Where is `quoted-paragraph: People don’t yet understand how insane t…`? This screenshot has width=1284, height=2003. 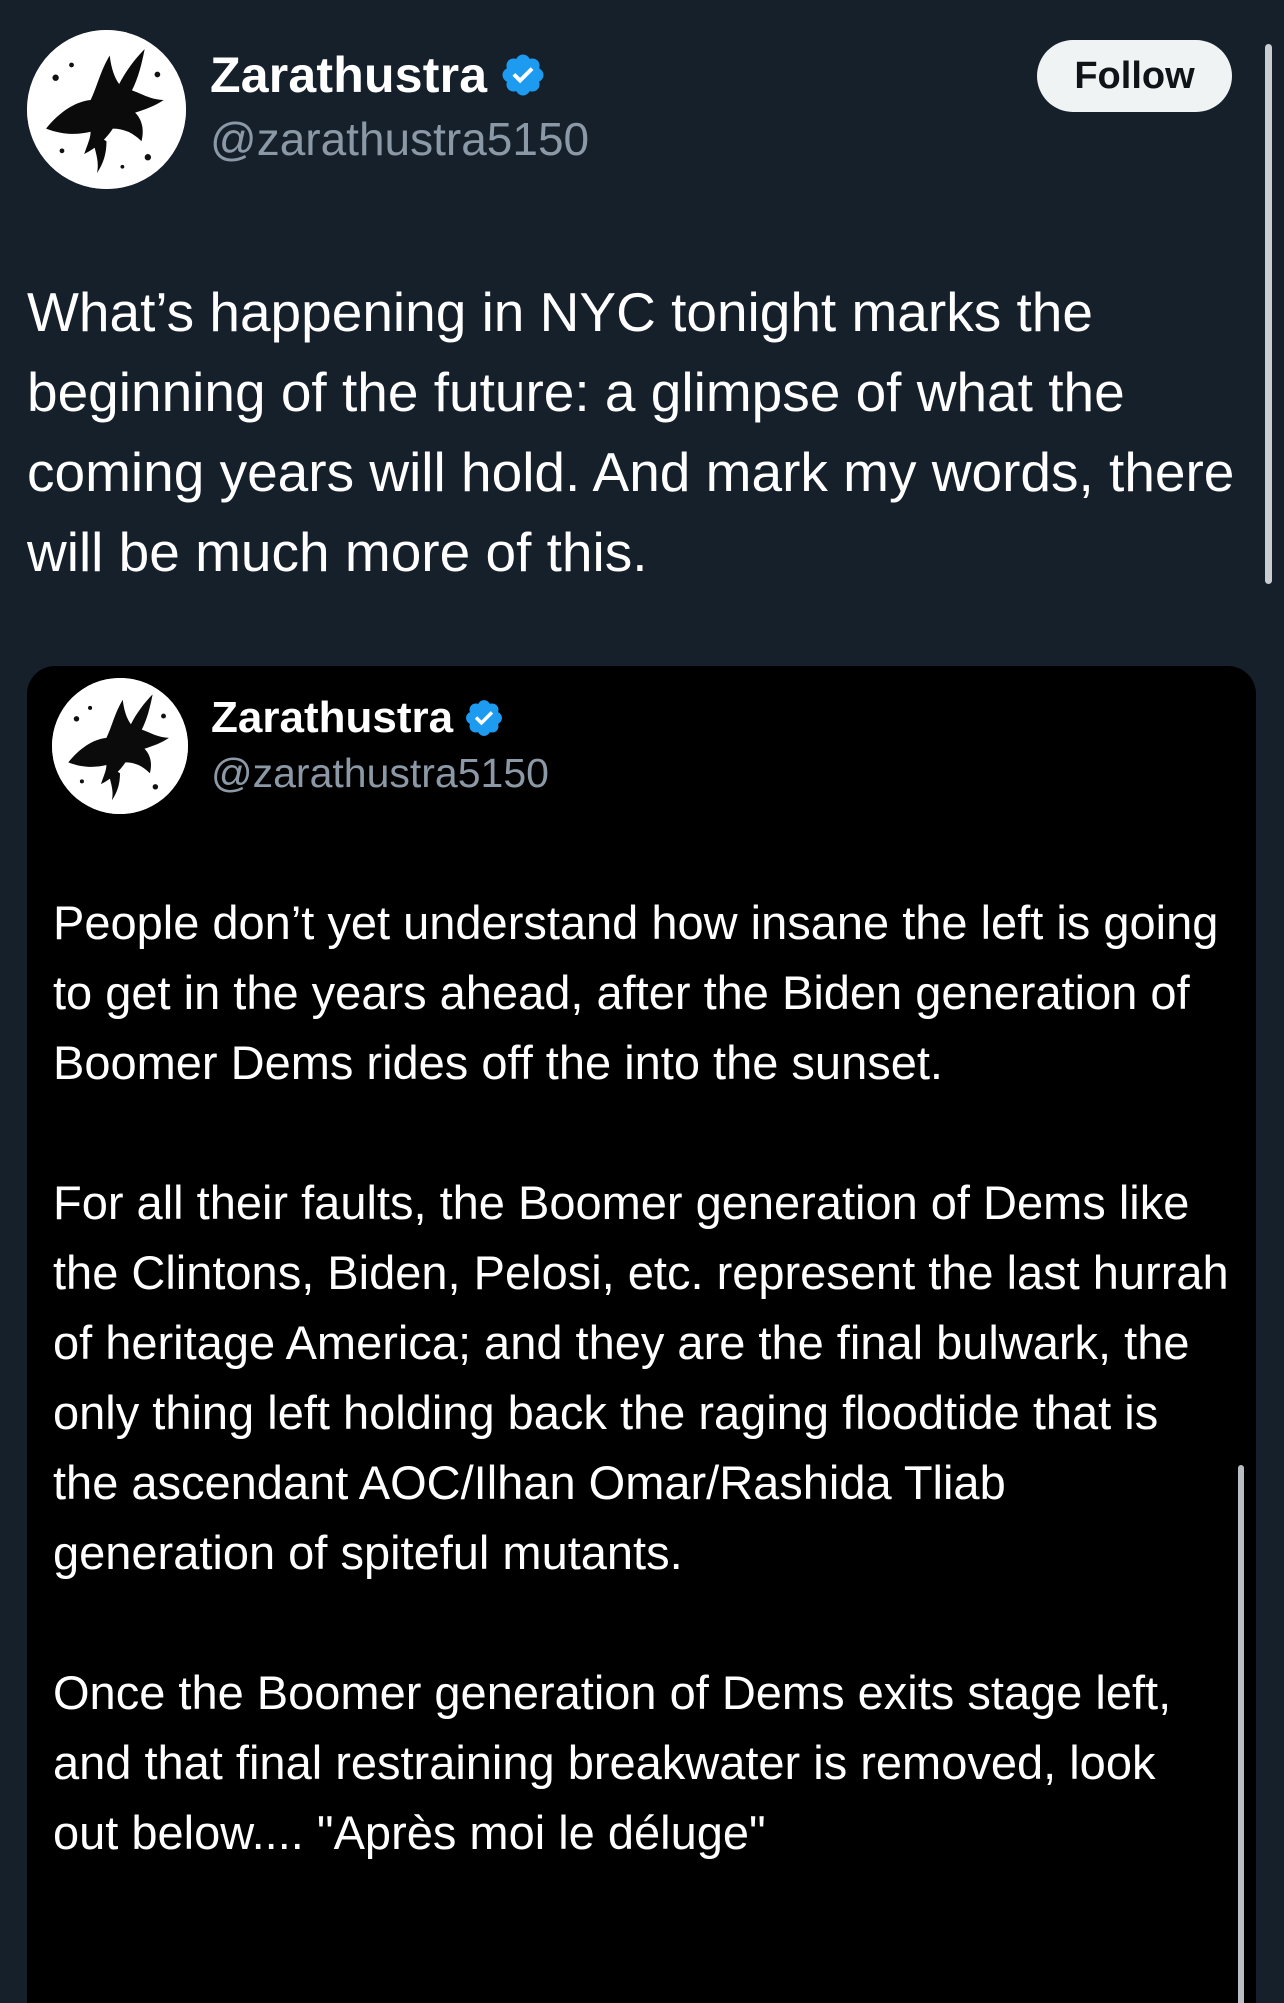 quoted-paragraph: People don’t yet understand how insane t… is located at coordinates (636, 992).